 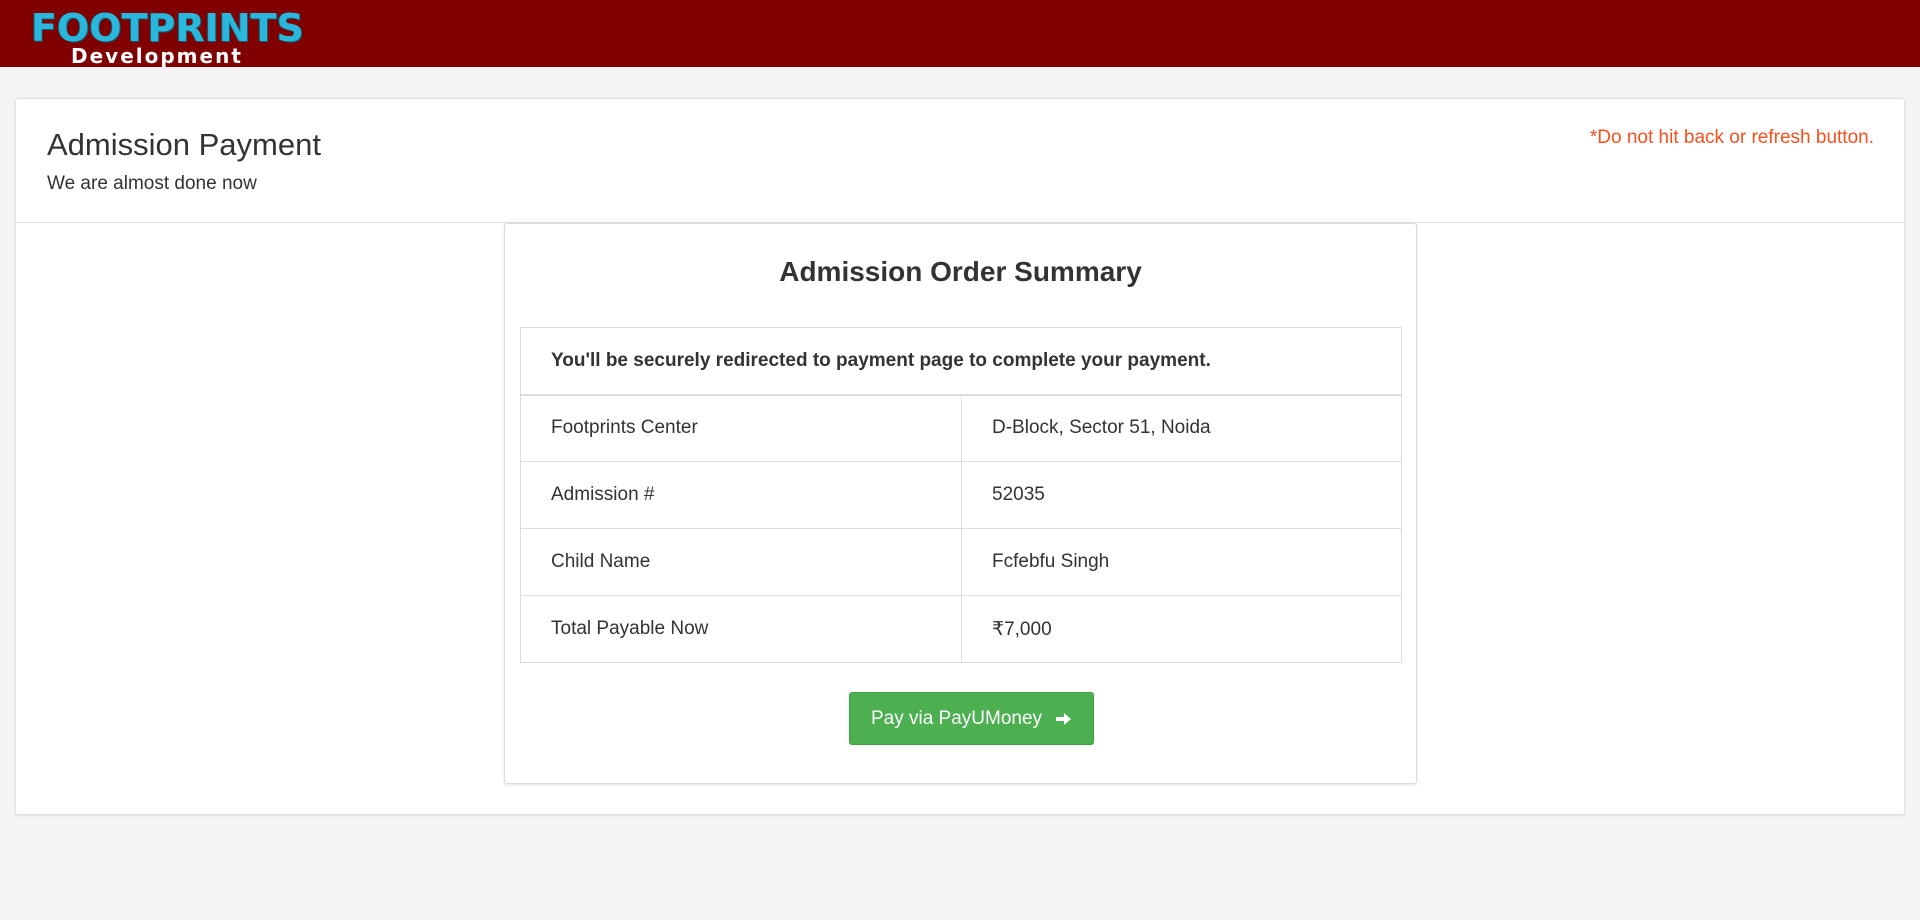 I want to click on refresh-warning: *Do not hit back or refresh button., so click(x=1731, y=137).